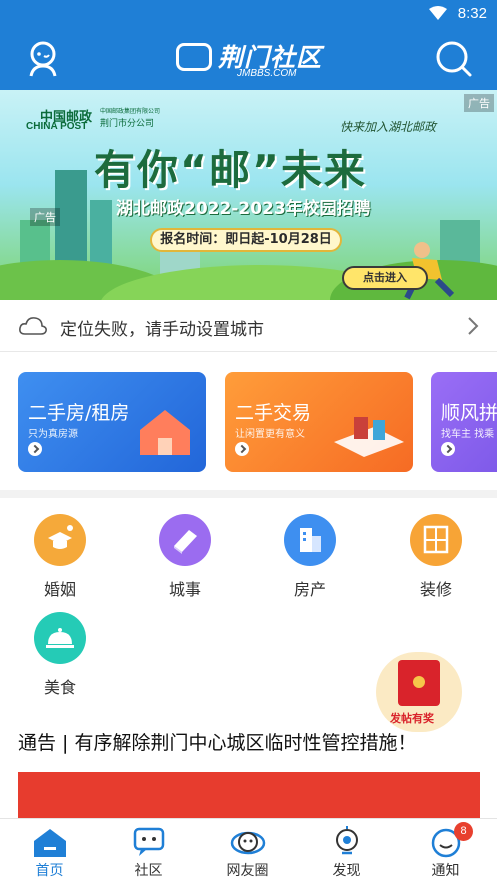  What do you see at coordinates (445, 871) in the screenshot?
I see `tab-label: 通知` at bounding box center [445, 871].